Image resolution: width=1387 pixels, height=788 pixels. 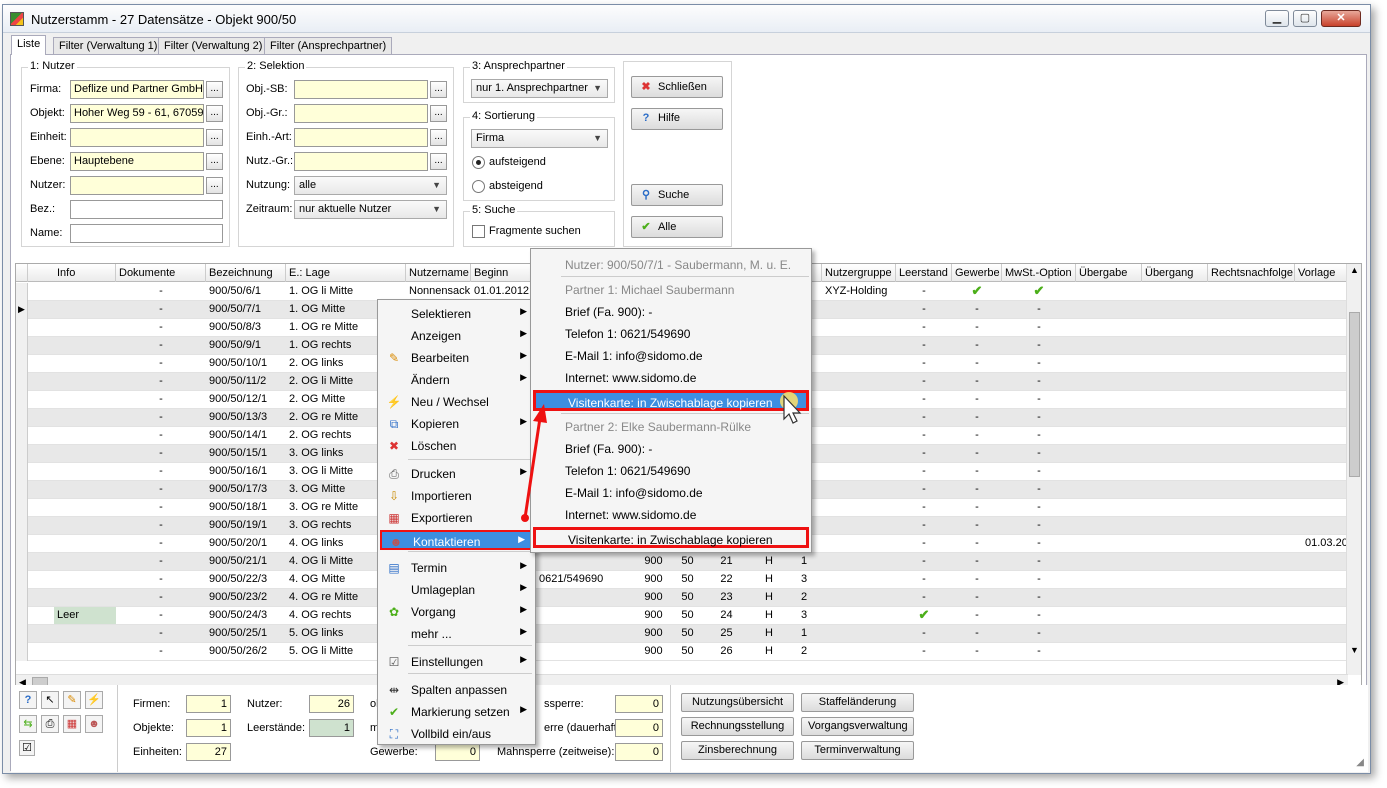 What do you see at coordinates (737, 750) in the screenshot?
I see `zinsberechnung-button: Zinsberechnung` at bounding box center [737, 750].